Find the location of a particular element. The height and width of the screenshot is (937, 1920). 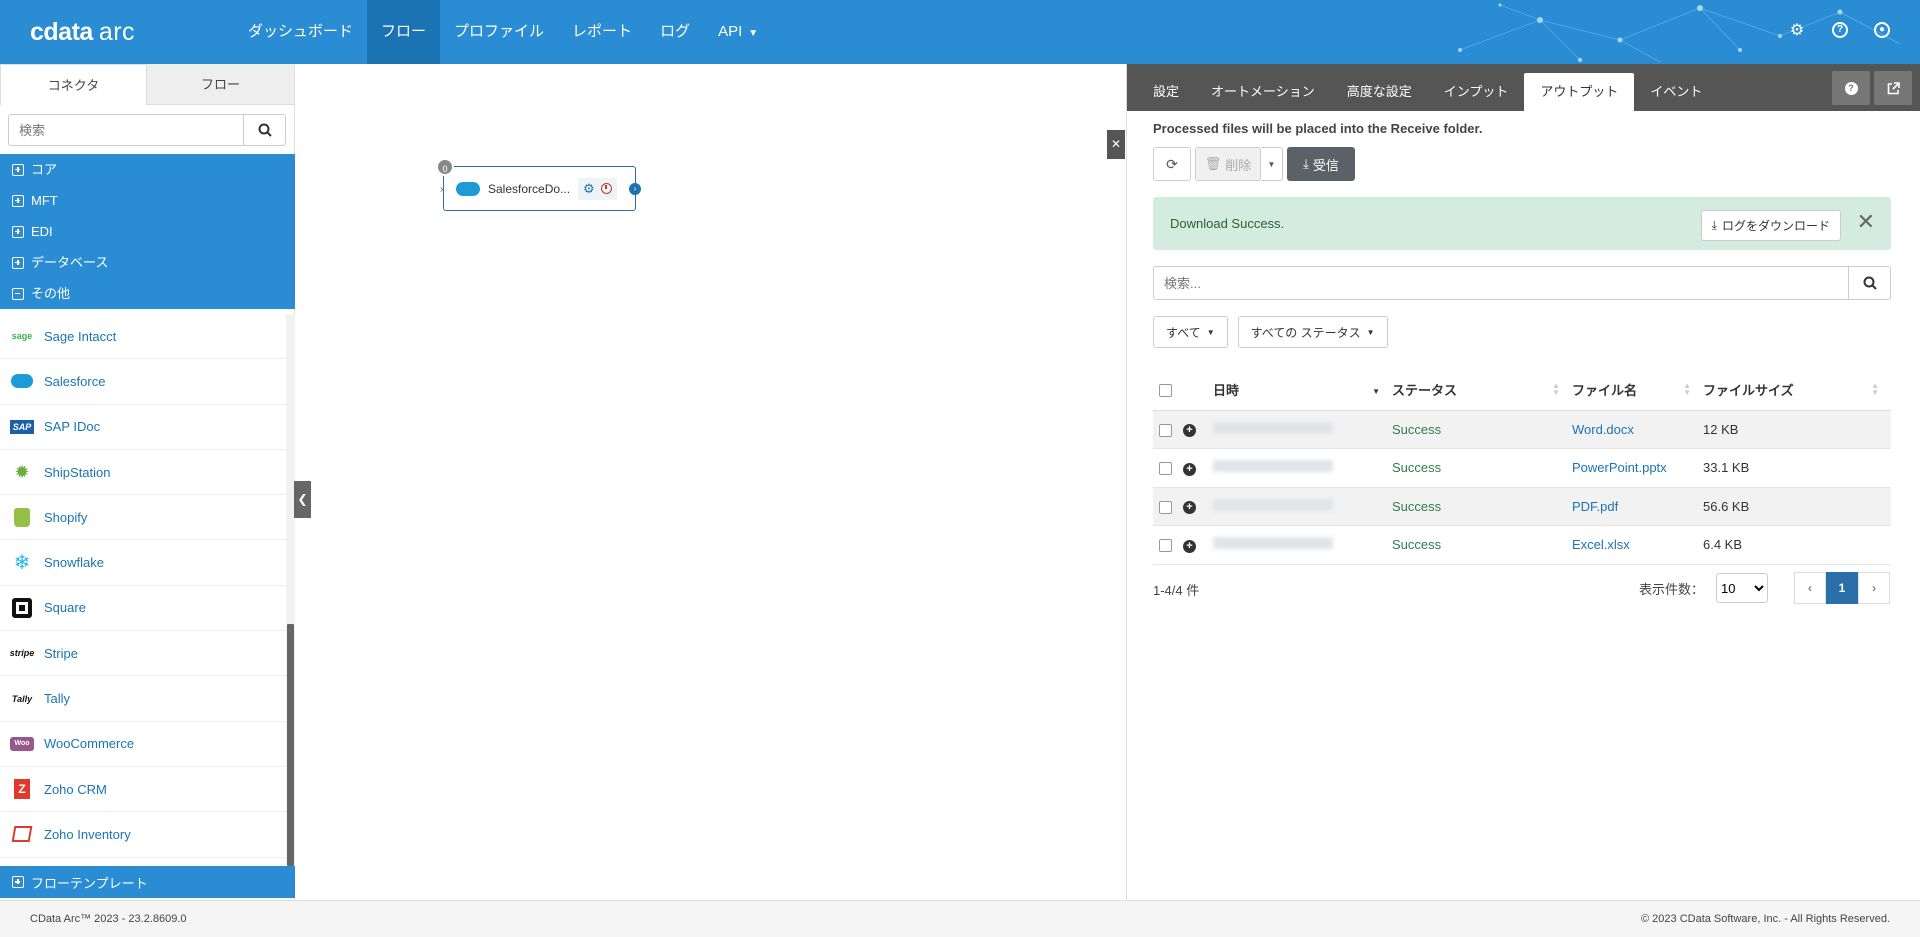

connector-shopify: Shopify is located at coordinates (143, 518).